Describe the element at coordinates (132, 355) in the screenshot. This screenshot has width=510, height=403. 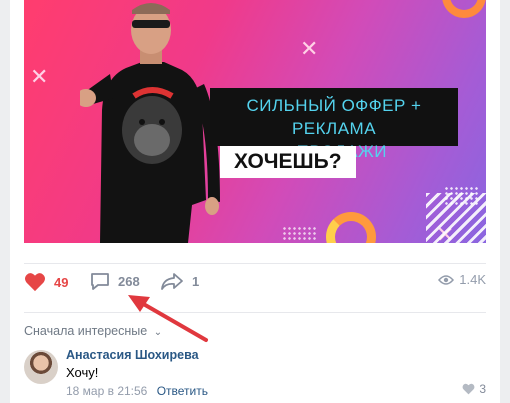
I see `comment-author: Анастасия Шохирева` at that location.